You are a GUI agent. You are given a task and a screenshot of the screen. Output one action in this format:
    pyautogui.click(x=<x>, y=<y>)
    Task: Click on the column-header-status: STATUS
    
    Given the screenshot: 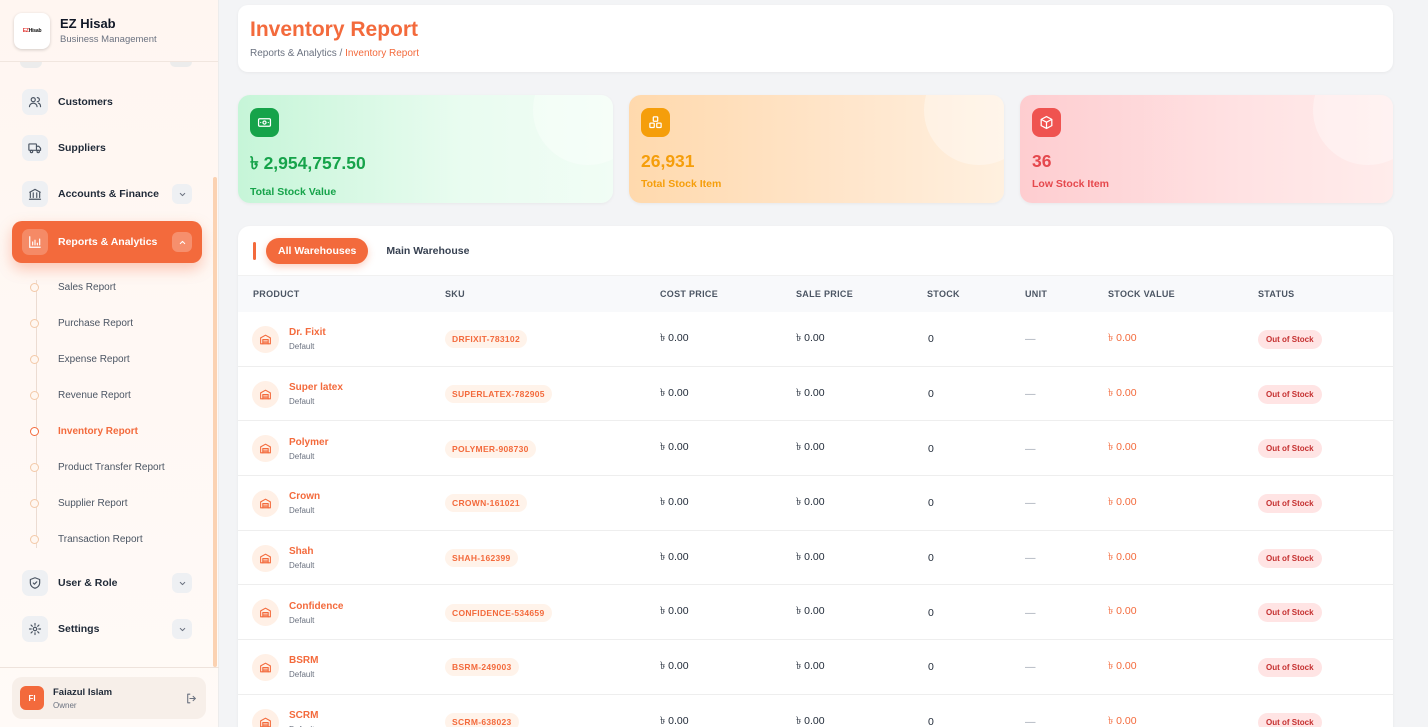 What is the action you would take?
    pyautogui.click(x=1276, y=294)
    